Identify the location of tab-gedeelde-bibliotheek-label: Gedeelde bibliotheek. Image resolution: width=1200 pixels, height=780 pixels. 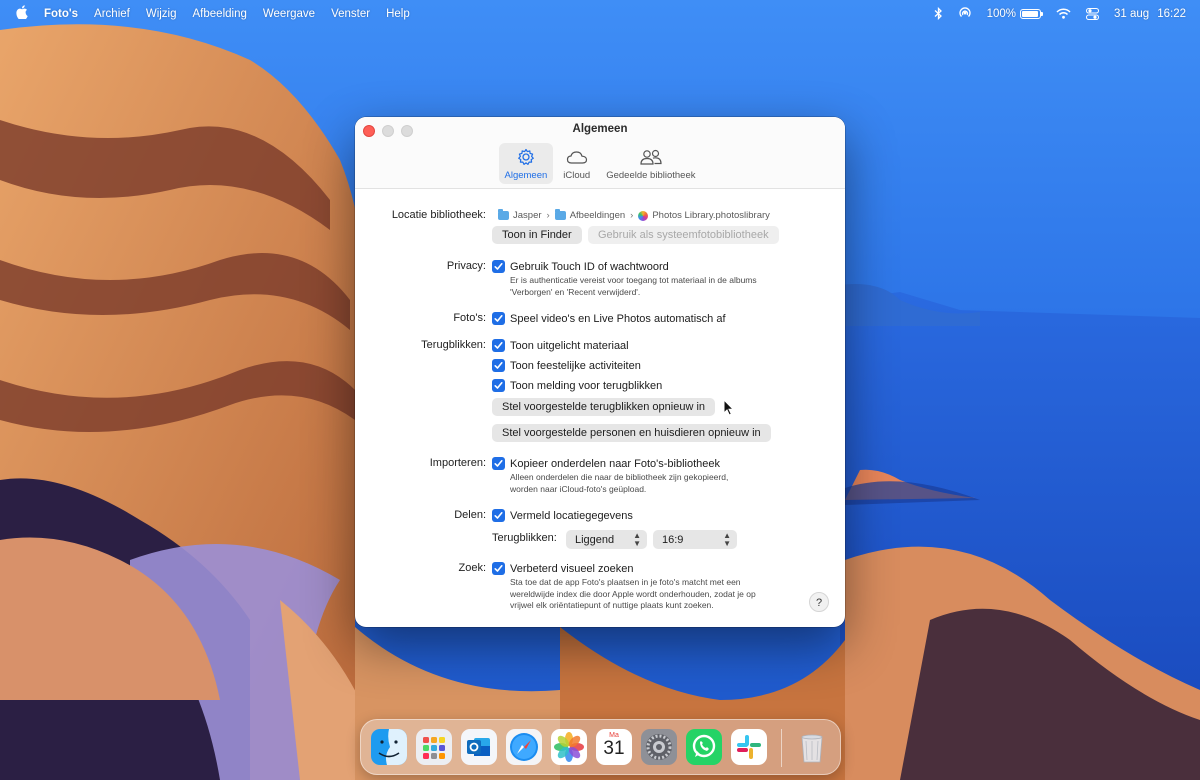
(651, 175).